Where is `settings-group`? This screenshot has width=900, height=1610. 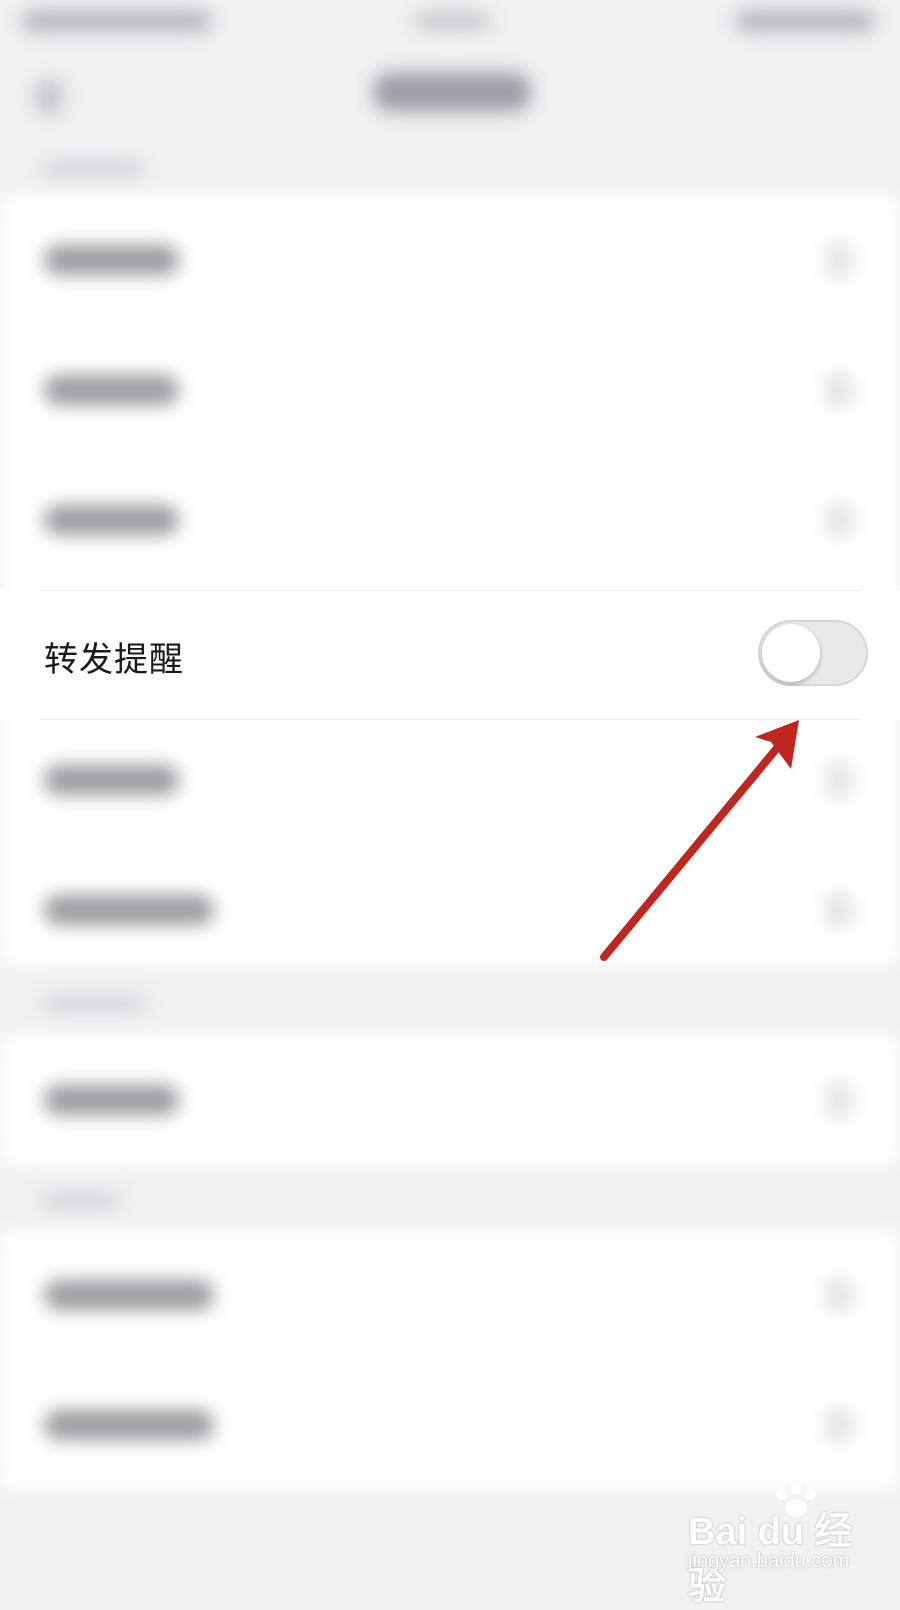
settings-group is located at coordinates (450, 1100).